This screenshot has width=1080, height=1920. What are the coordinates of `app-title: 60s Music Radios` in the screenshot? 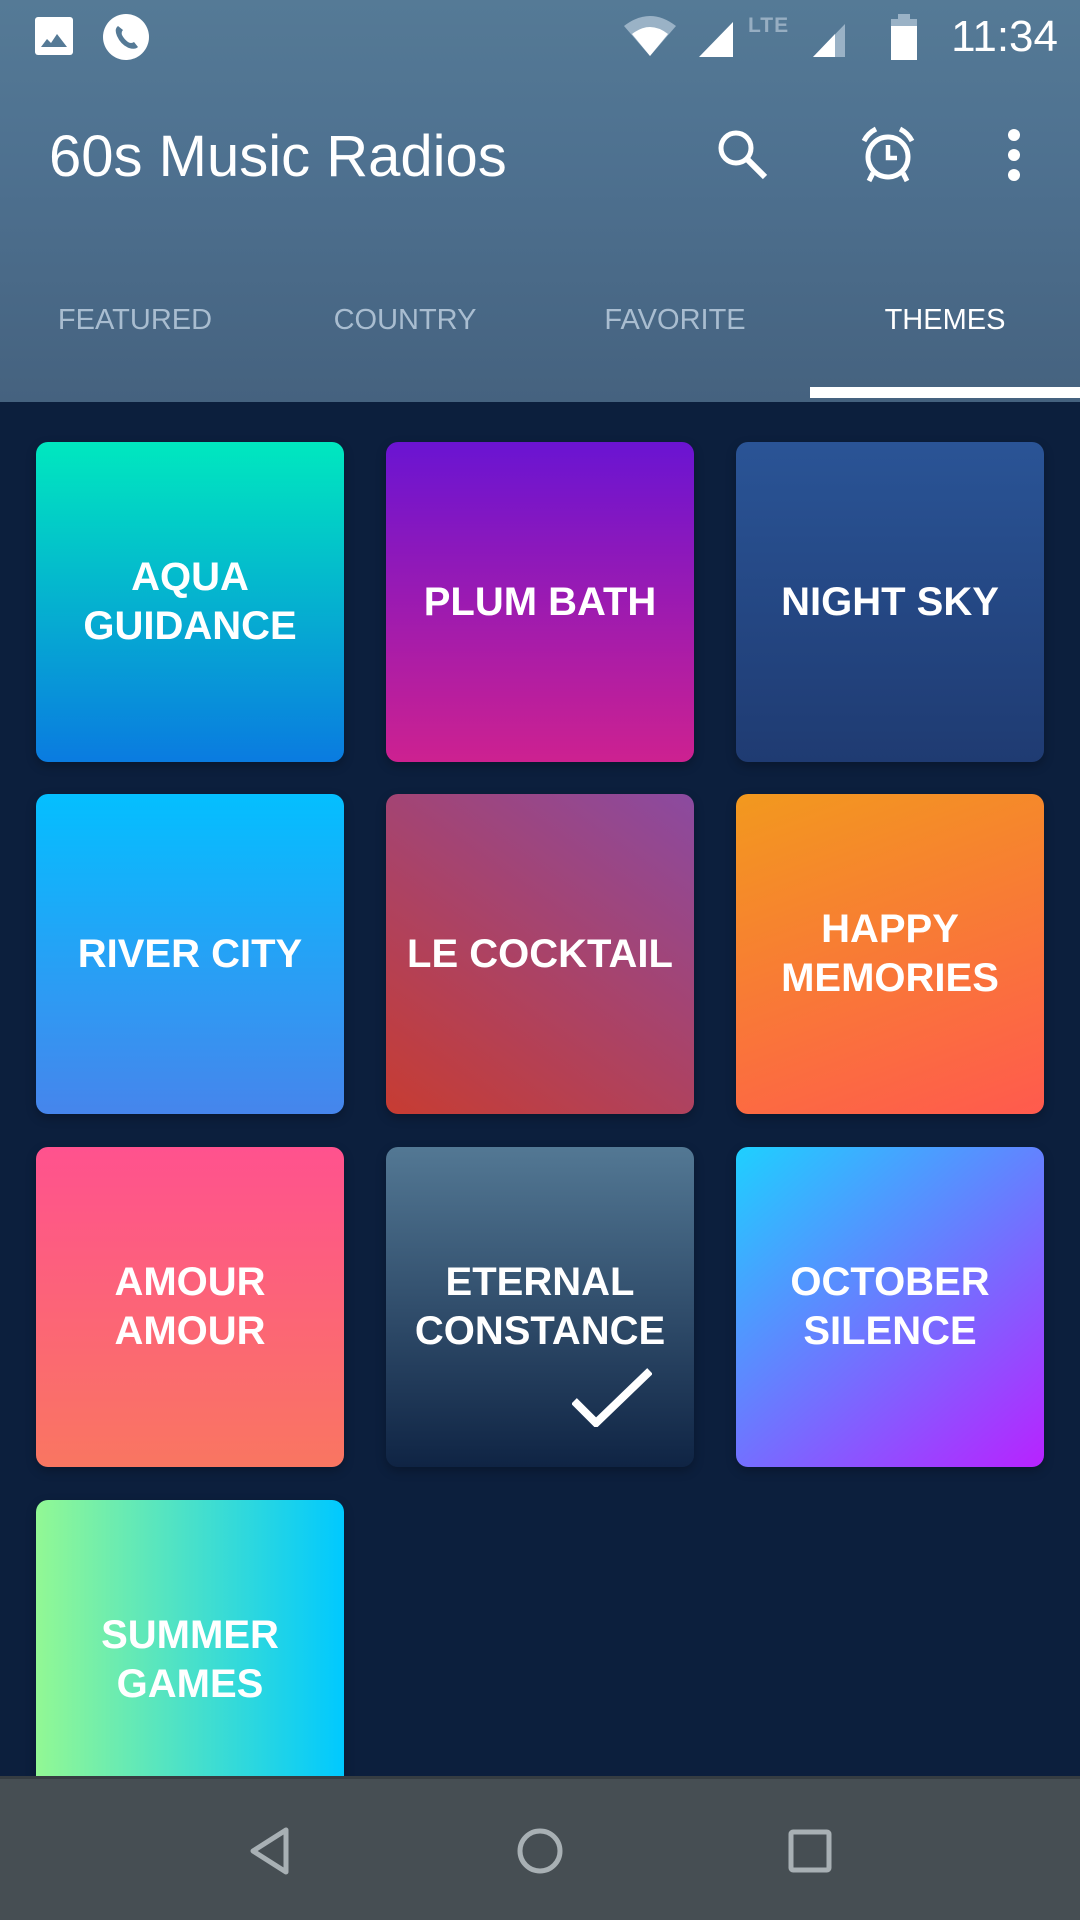 It's located at (278, 156).